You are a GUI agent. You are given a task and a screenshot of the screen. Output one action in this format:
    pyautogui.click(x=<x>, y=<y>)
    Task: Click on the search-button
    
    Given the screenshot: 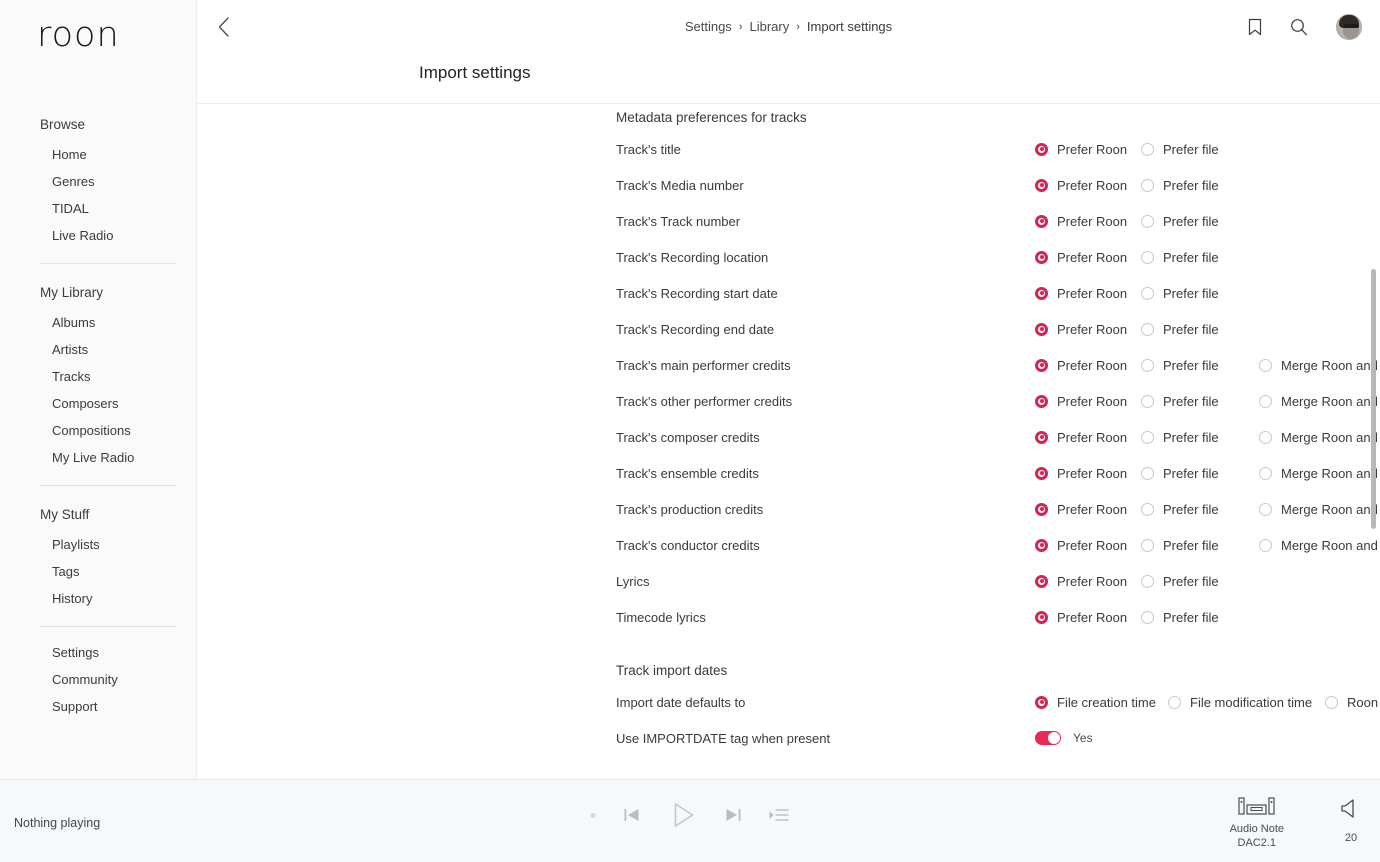 What is the action you would take?
    pyautogui.click(x=1299, y=27)
    